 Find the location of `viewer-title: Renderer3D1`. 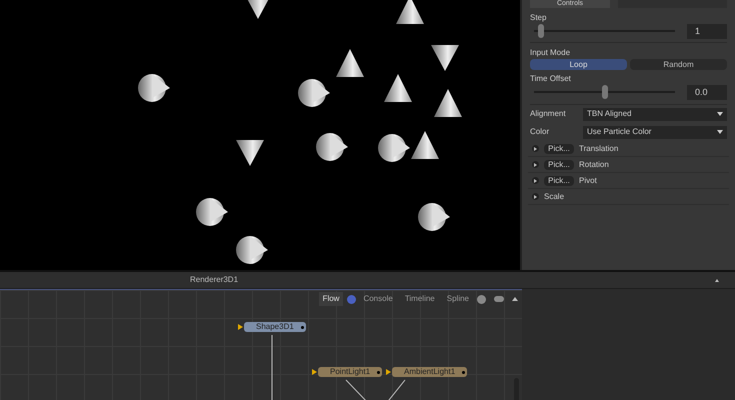

viewer-title: Renderer3D1 is located at coordinates (214, 280).